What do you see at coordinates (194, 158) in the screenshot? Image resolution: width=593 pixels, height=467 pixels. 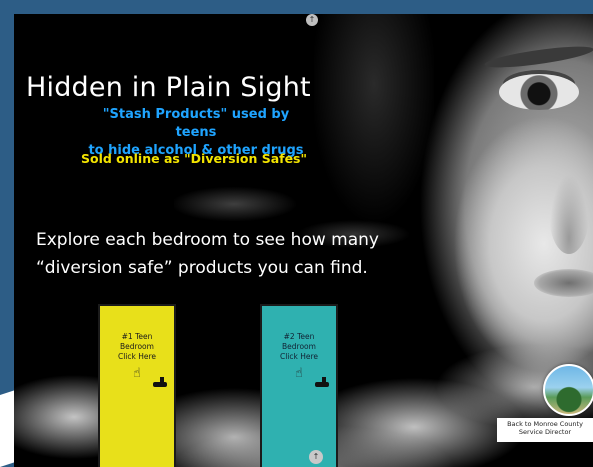 I see `sold-online-text: Sold online as "Diversion Safes"` at bounding box center [194, 158].